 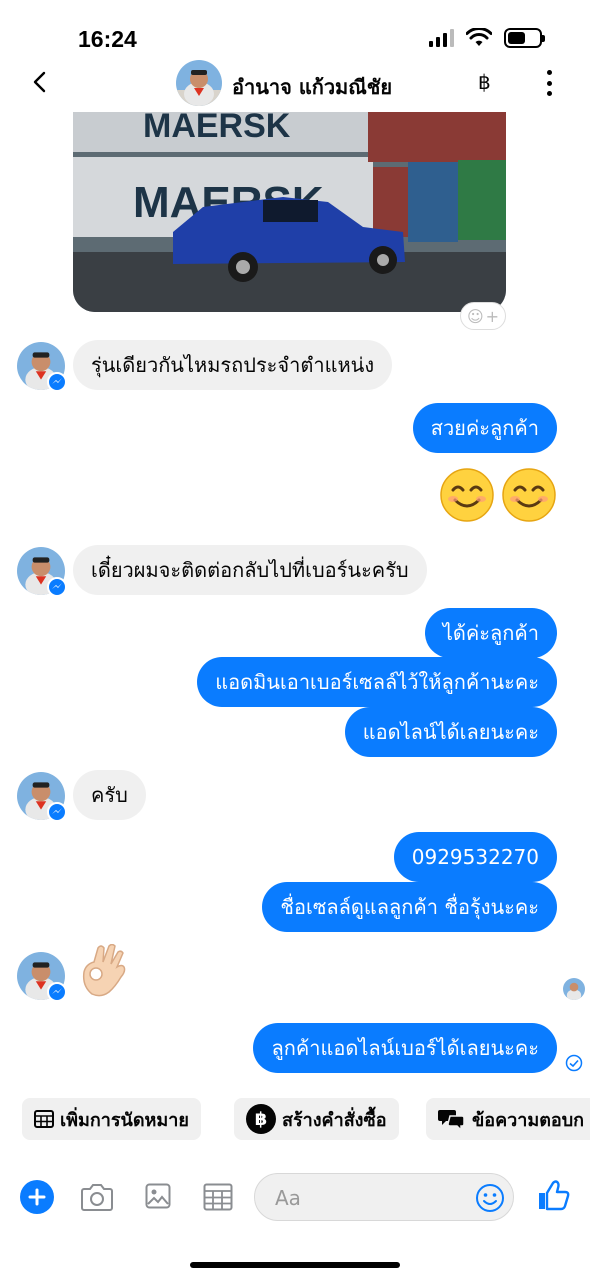 I want to click on table-grid-icon, so click(x=218, y=1197).